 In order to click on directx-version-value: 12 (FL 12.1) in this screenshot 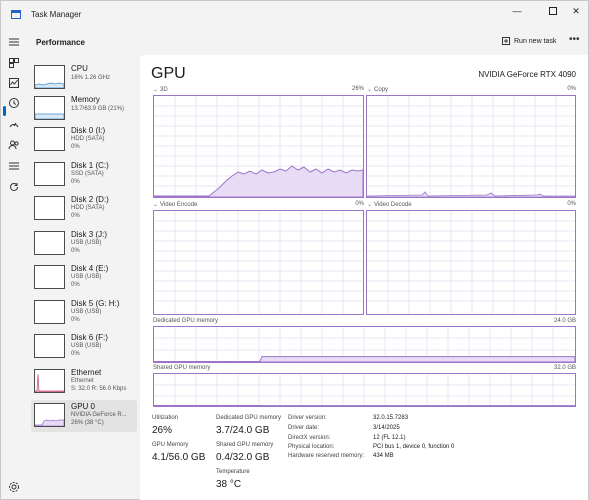, I will do `click(389, 438)`.